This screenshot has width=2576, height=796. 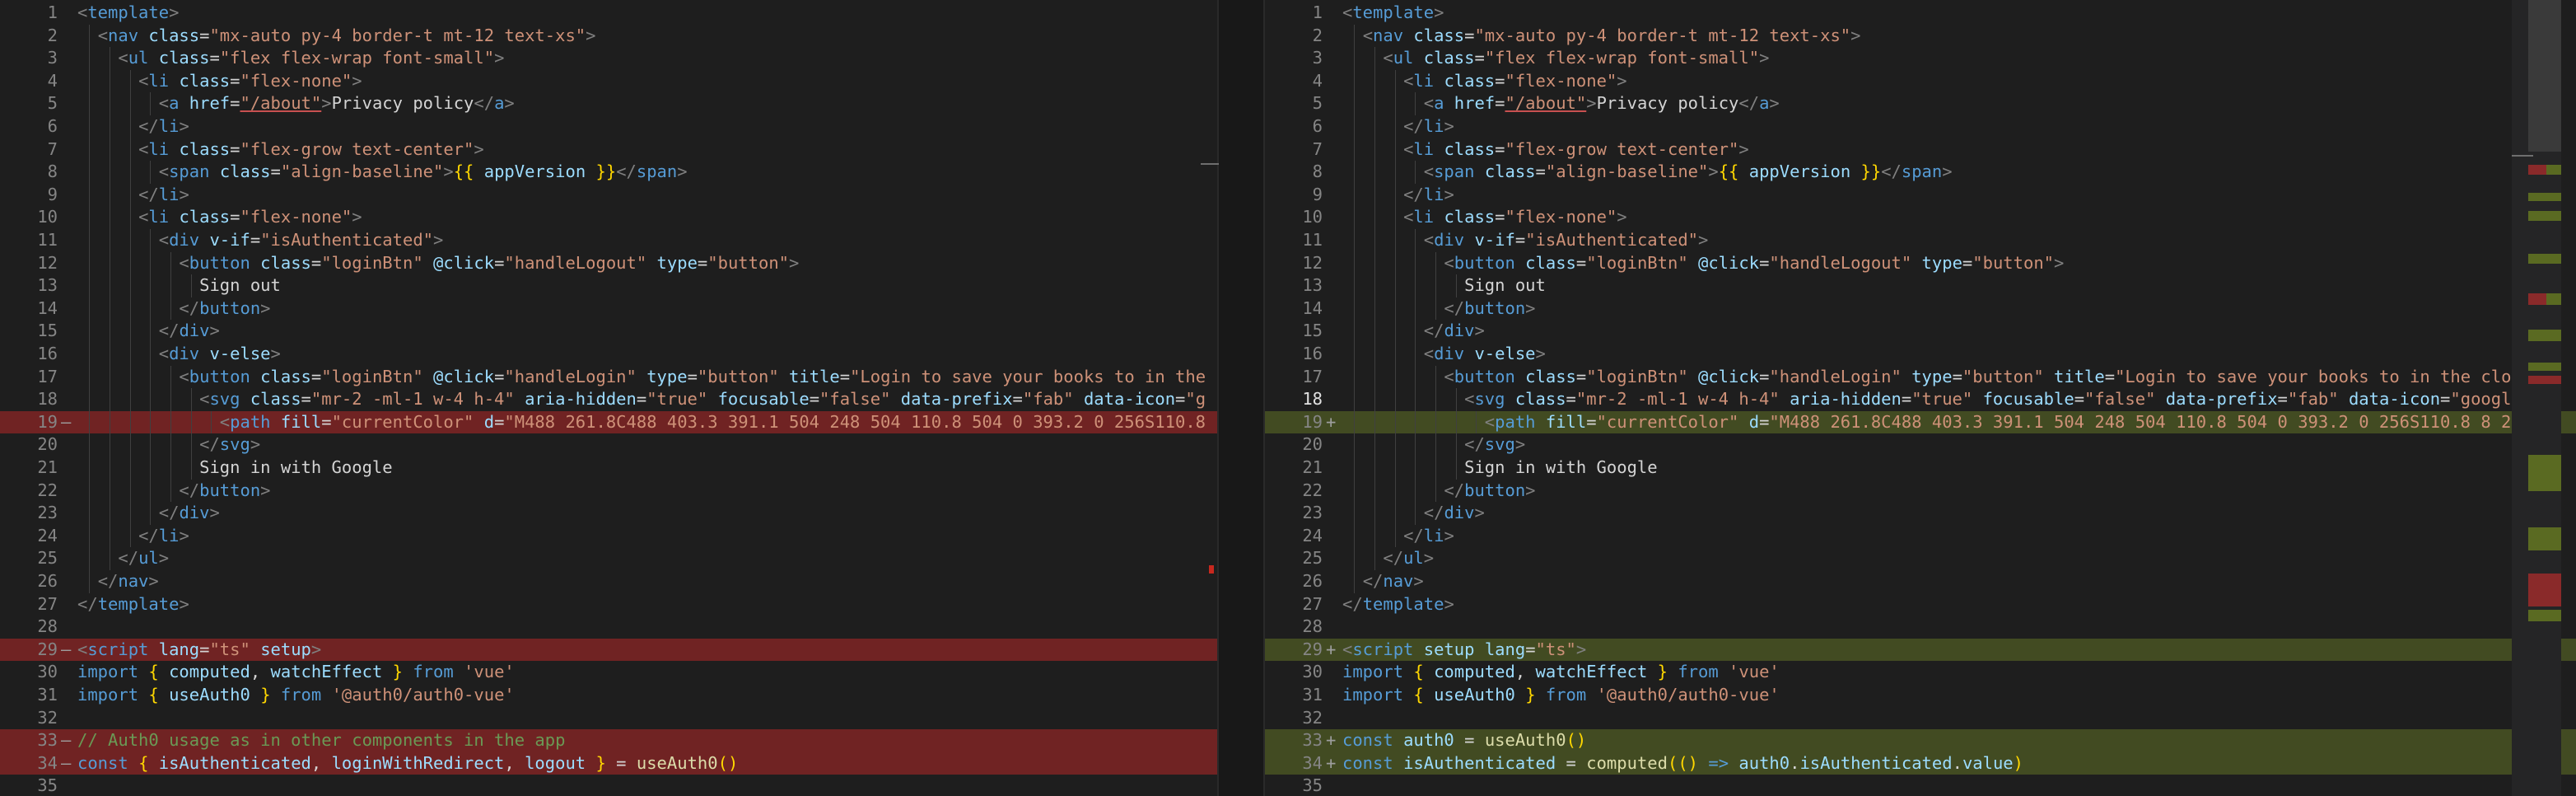 I want to click on code-token: </, so click(x=128, y=558).